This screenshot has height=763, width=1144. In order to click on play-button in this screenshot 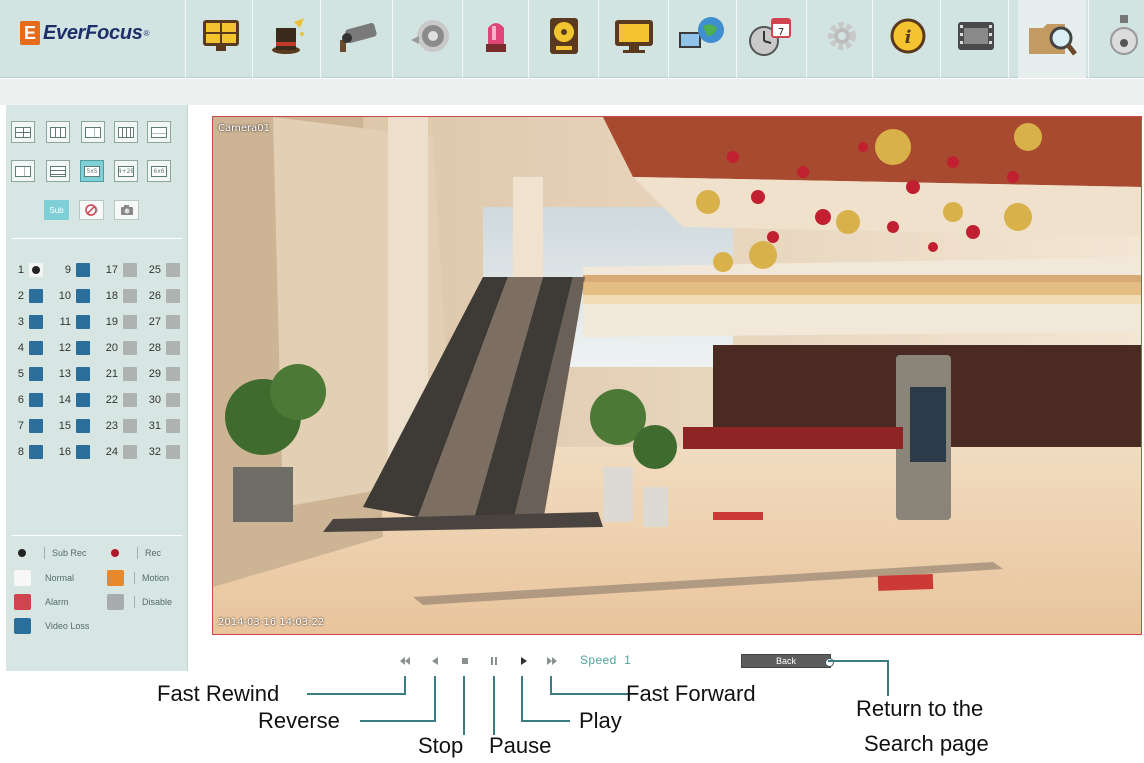, I will do `click(524, 661)`.